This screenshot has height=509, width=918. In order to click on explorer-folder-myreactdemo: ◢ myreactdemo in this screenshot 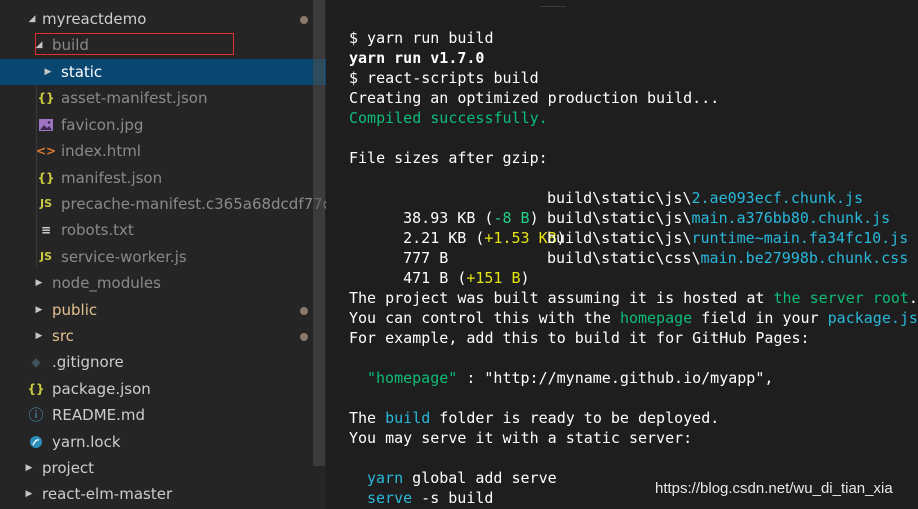, I will do `click(156, 19)`.